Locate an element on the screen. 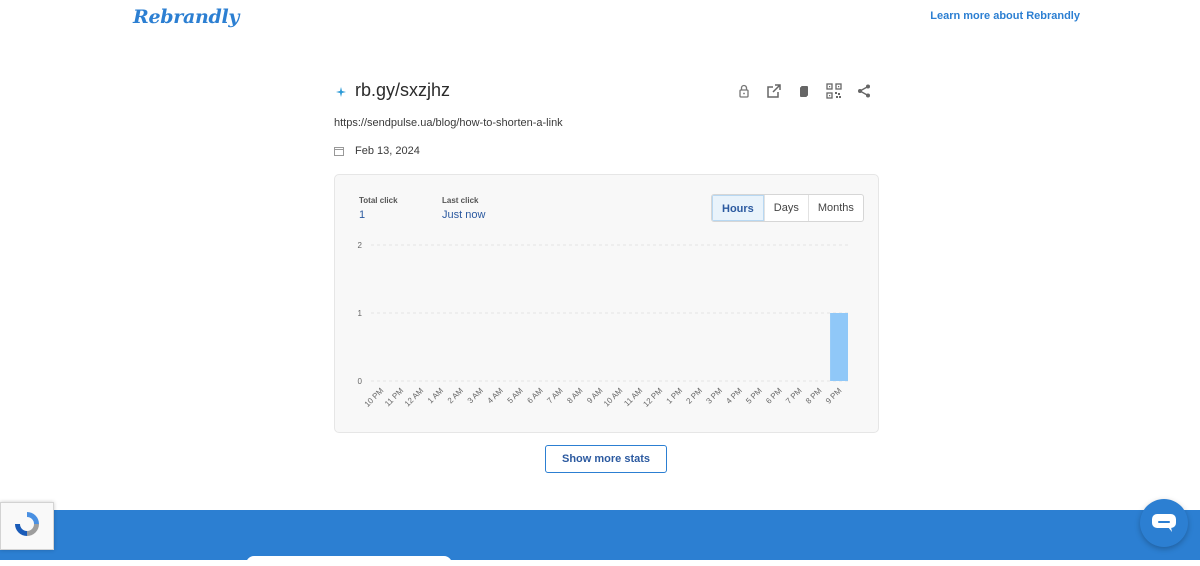 The height and width of the screenshot is (566, 1200). qr-code-icon is located at coordinates (834, 91).